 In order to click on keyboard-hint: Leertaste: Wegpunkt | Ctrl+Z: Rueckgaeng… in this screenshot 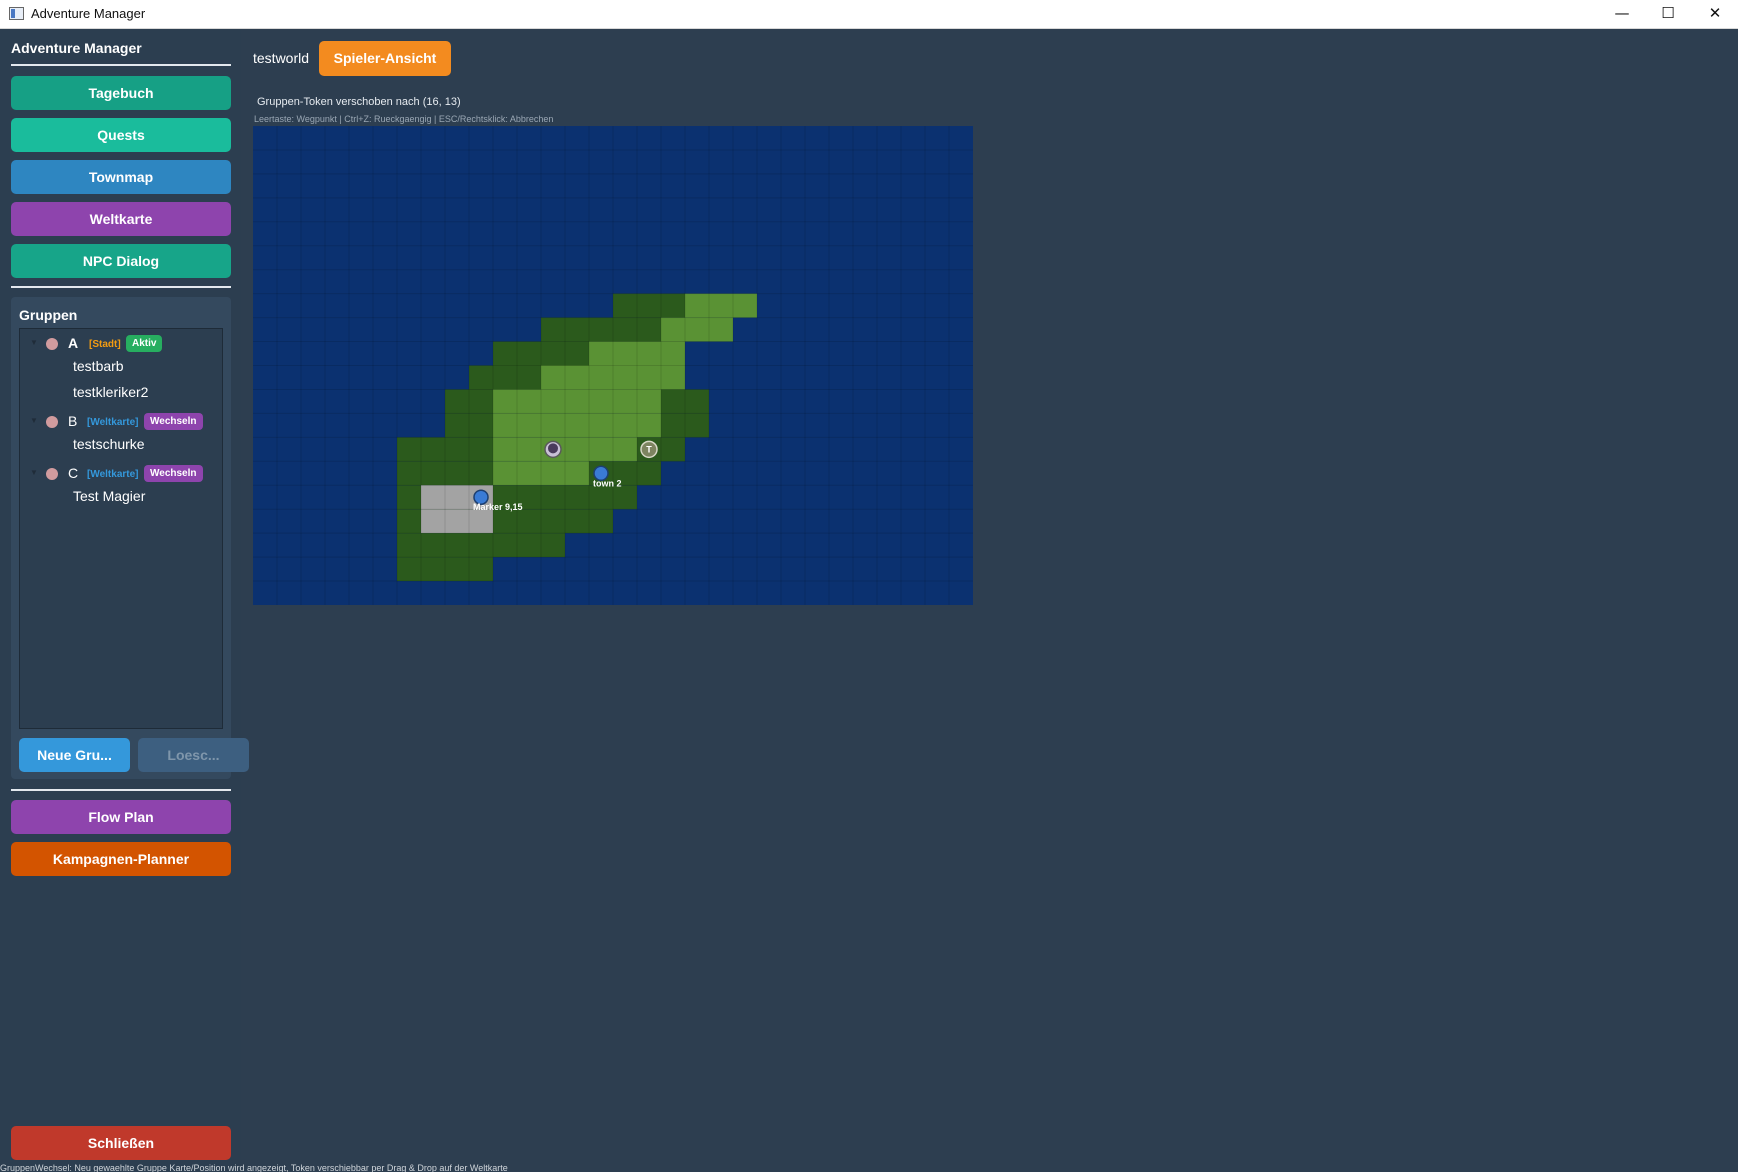, I will do `click(404, 119)`.